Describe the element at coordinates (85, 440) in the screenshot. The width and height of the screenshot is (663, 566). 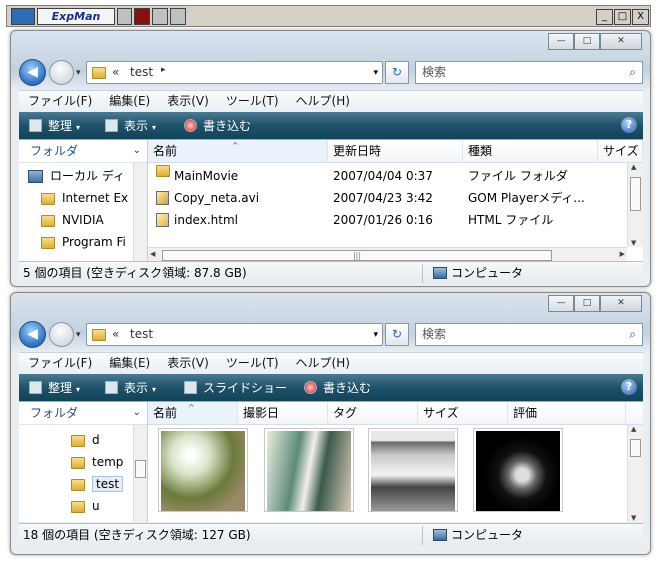
I see `tree-item-d: d` at that location.